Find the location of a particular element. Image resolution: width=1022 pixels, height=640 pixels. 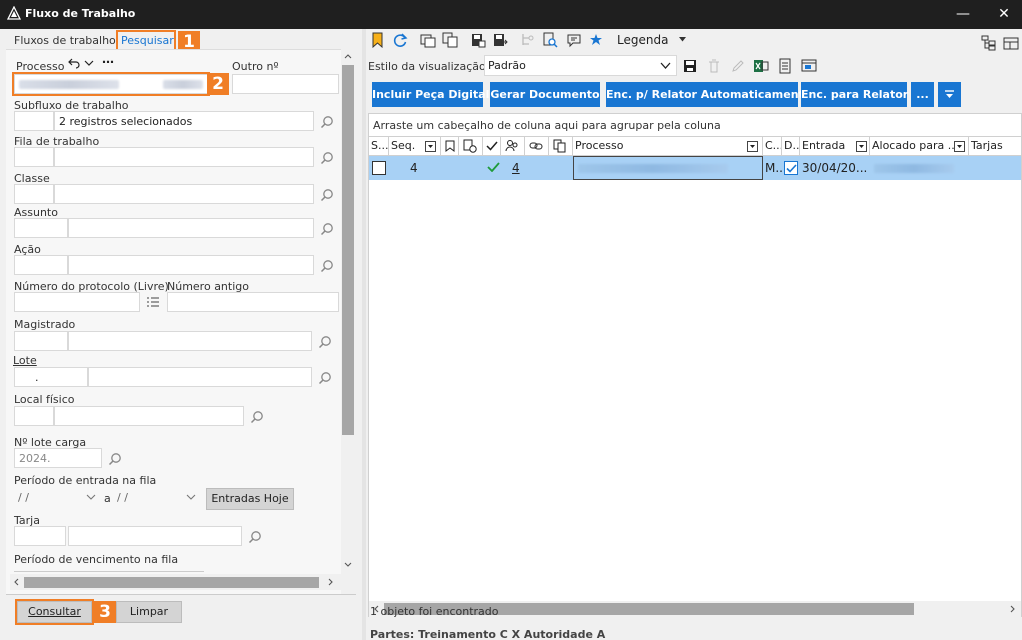

minimize-icon: — is located at coordinates (963, 14).